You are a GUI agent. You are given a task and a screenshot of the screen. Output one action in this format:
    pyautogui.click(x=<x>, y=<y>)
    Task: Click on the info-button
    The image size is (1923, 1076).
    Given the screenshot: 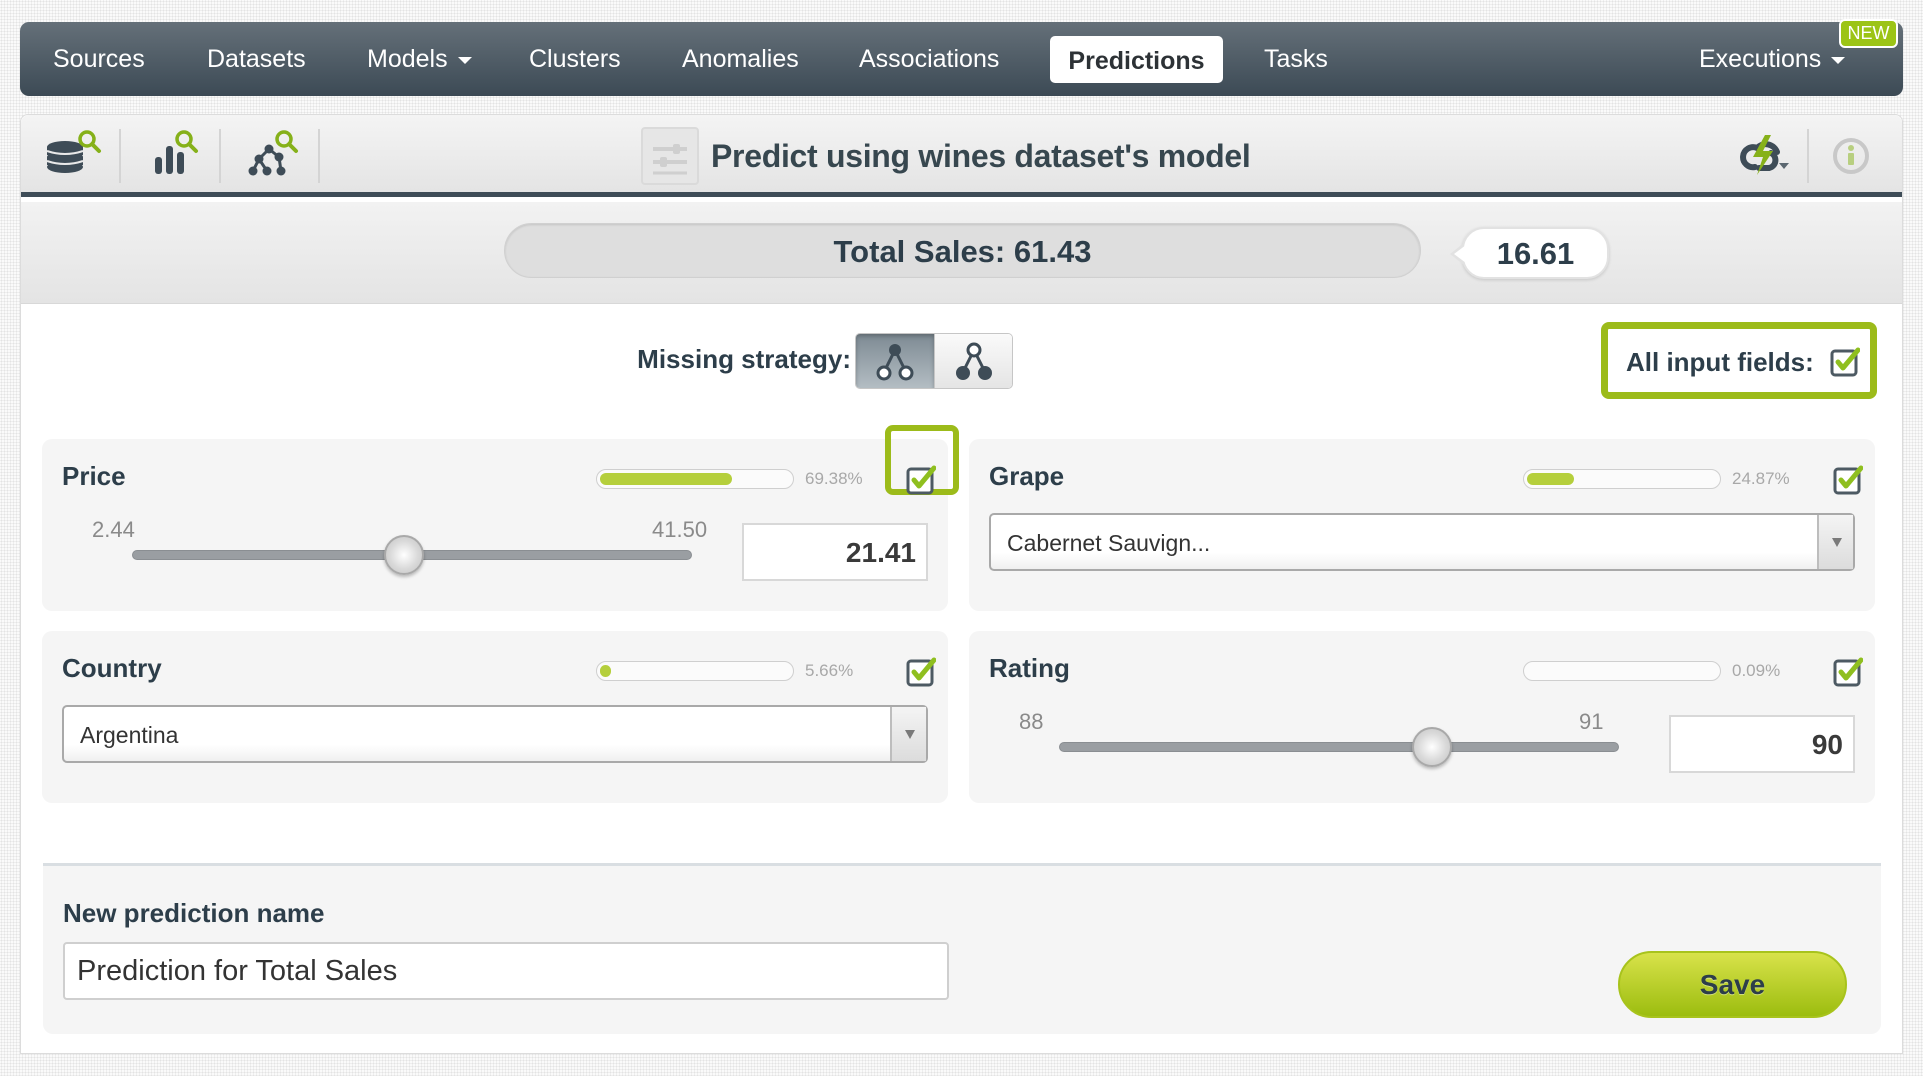 What is the action you would take?
    pyautogui.click(x=1861, y=156)
    